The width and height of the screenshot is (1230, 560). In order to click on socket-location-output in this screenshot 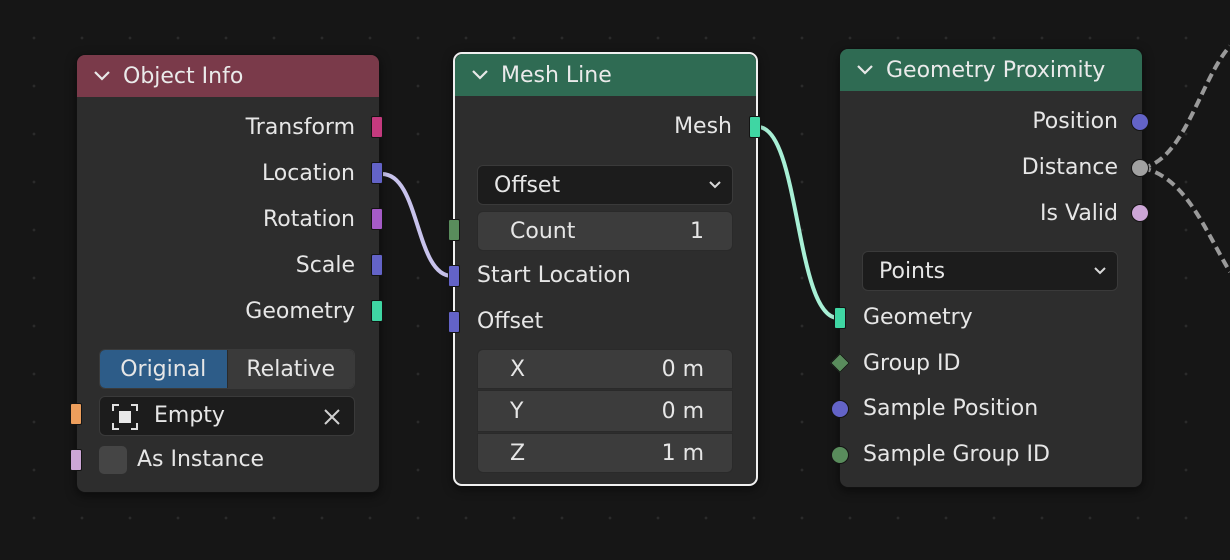, I will do `click(377, 173)`.